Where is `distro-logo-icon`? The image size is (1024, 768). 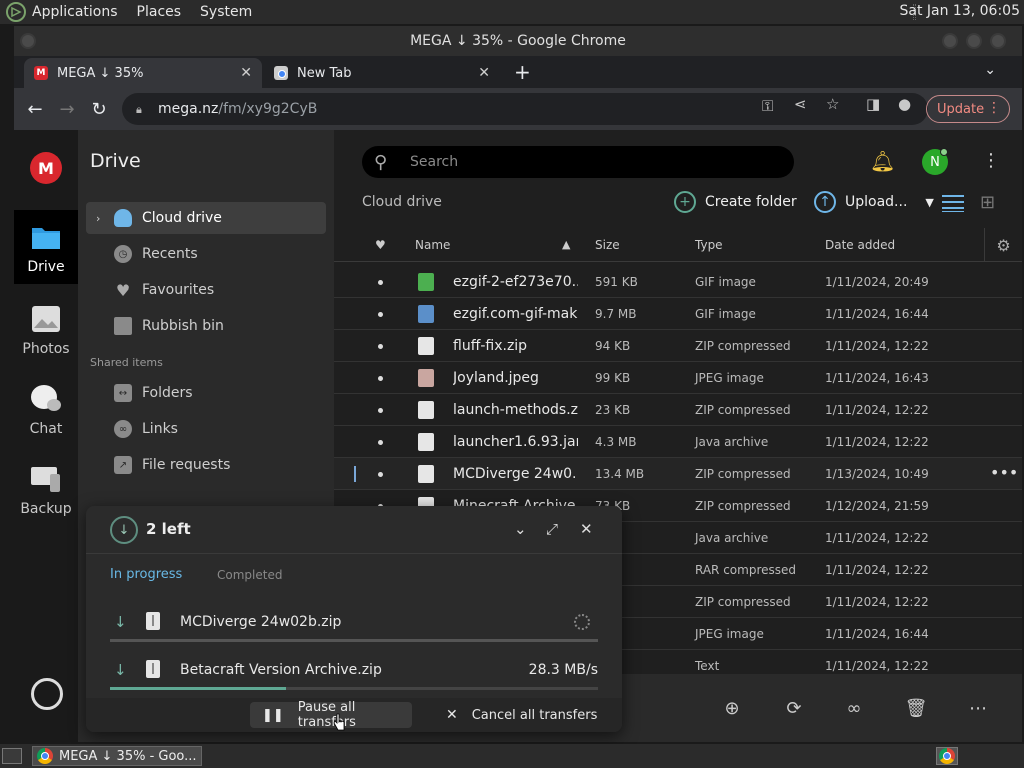
distro-logo-icon is located at coordinates (16, 12).